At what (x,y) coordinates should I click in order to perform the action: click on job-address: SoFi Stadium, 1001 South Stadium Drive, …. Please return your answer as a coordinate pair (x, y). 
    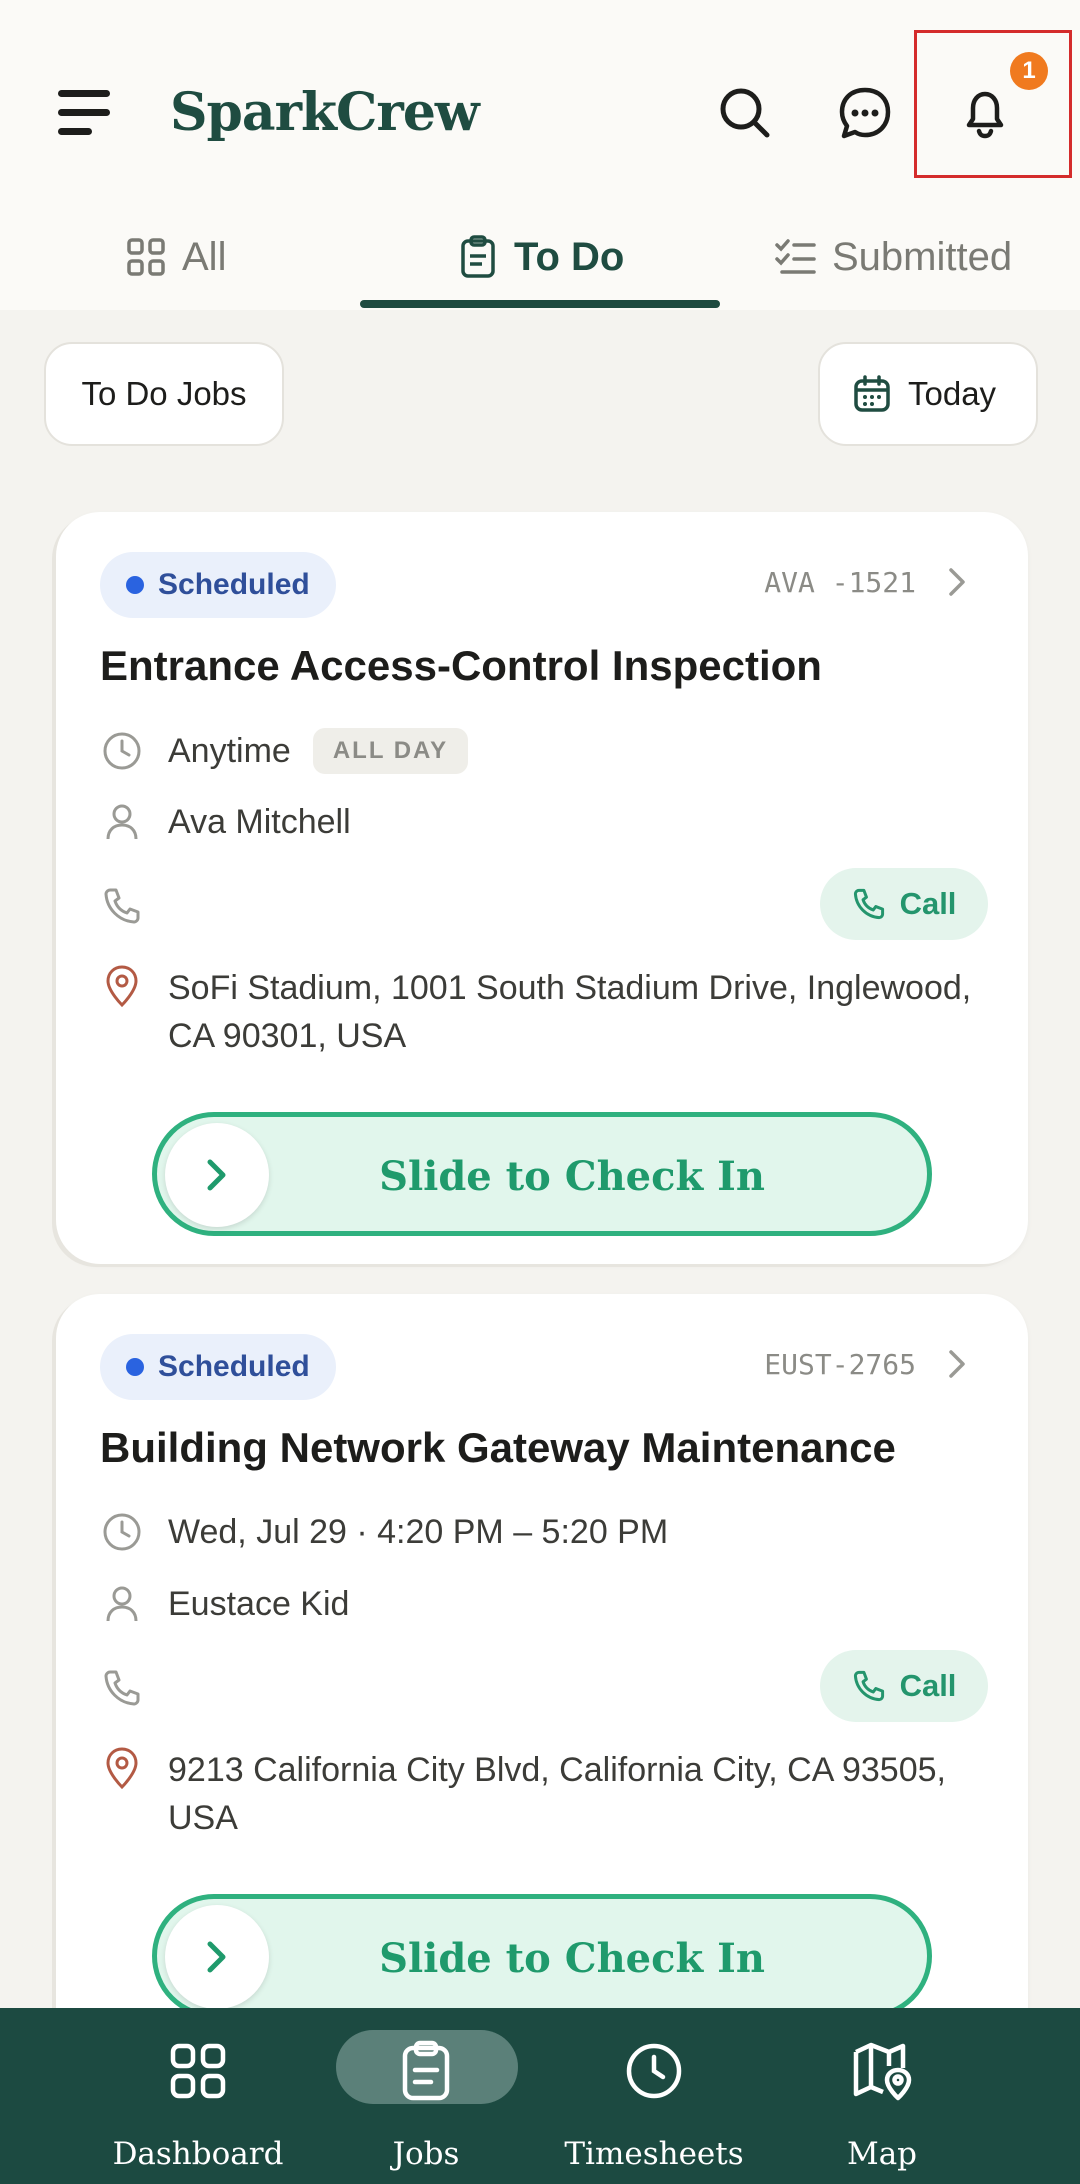
    Looking at the image, I should click on (570, 1012).